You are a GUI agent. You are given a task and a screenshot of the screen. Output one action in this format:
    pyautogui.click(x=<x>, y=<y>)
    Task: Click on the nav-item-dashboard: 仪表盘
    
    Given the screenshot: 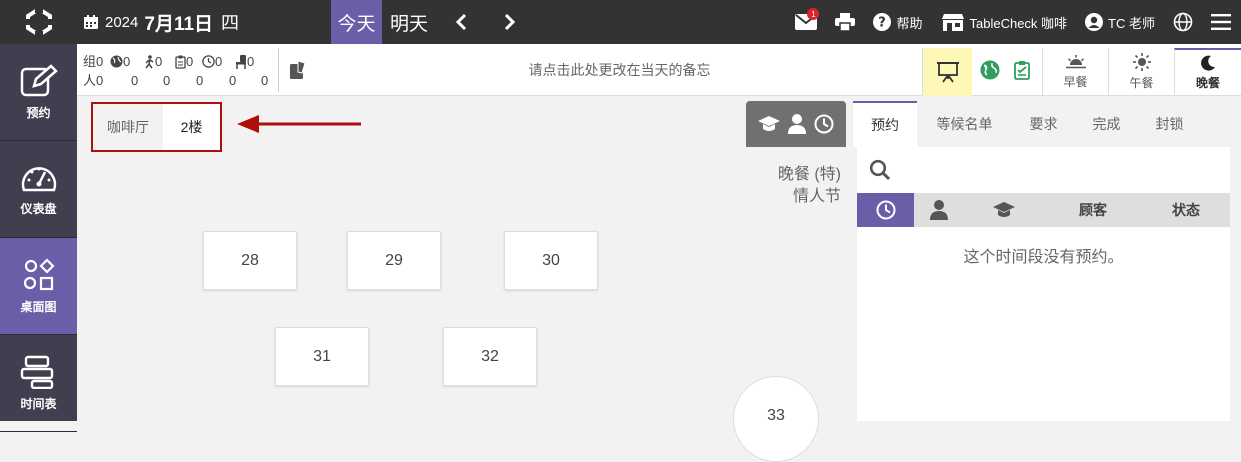 What is the action you would take?
    pyautogui.click(x=38, y=189)
    